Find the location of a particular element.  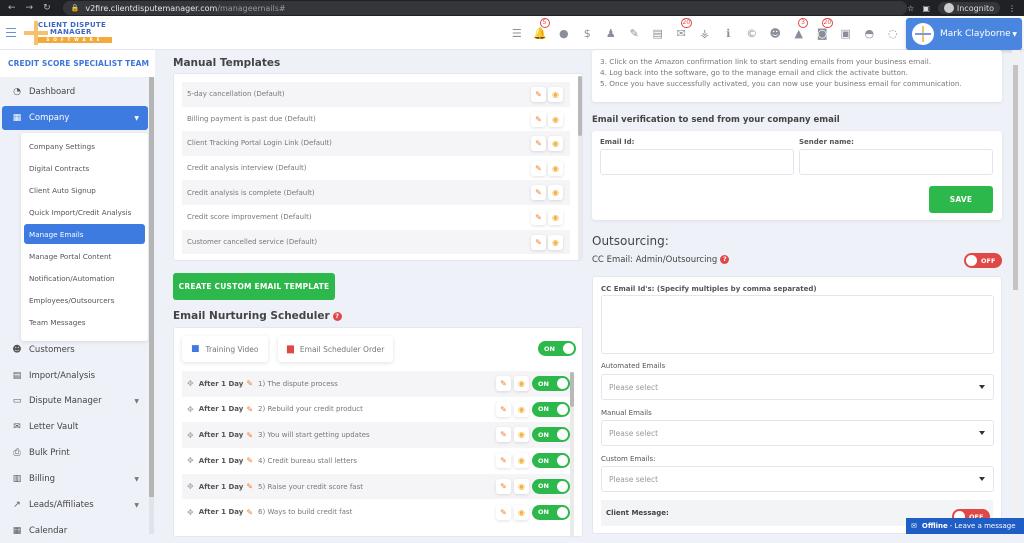

sitemap-button: ⚶ is located at coordinates (705, 33).